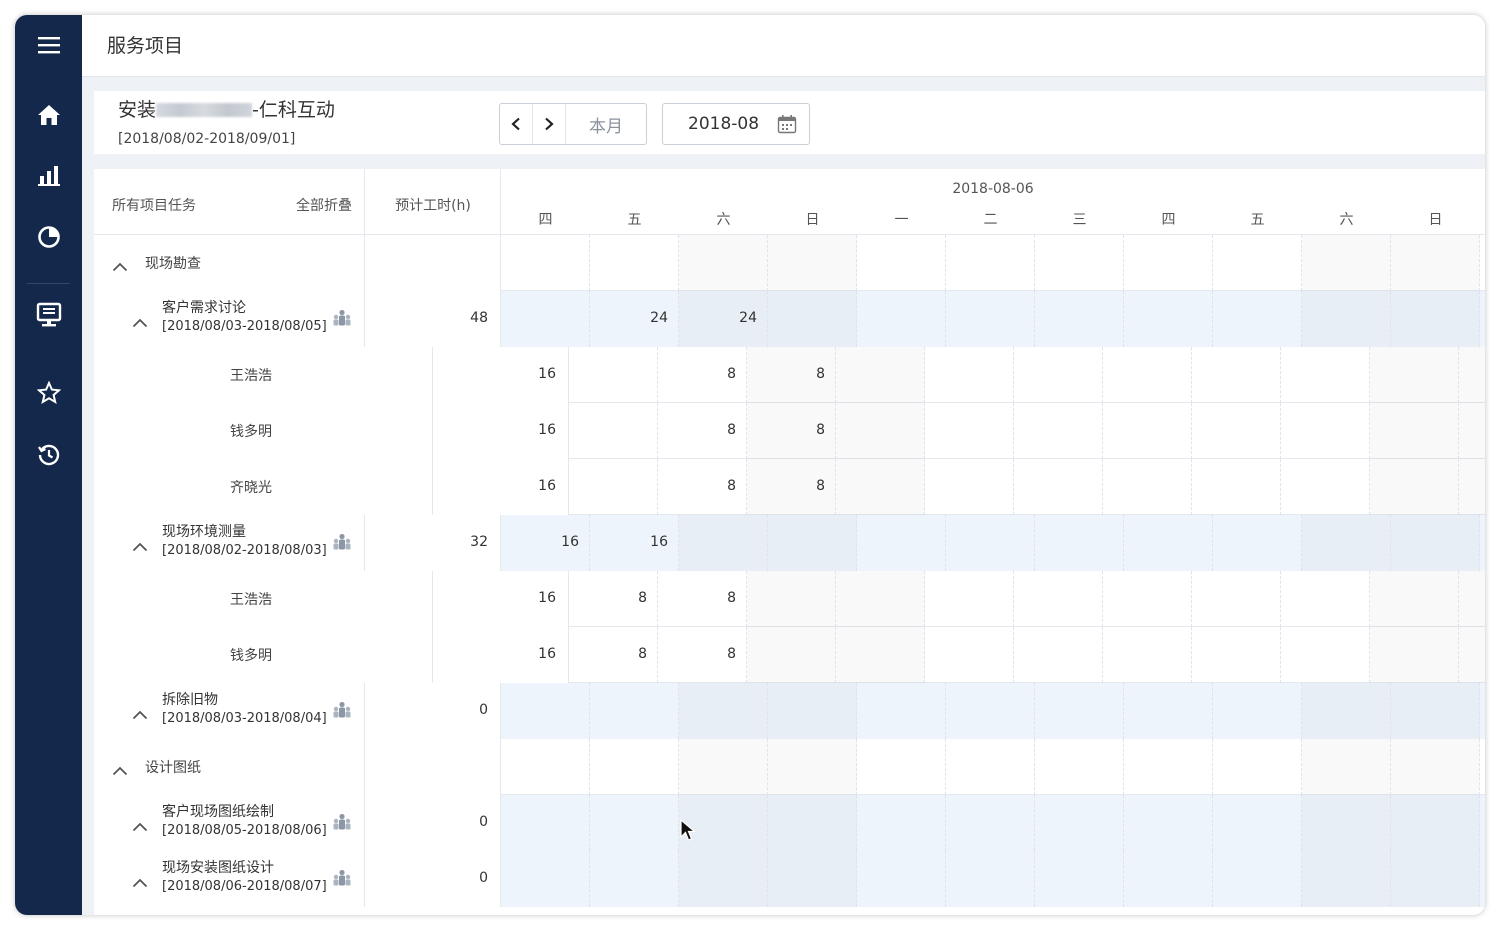  Describe the element at coordinates (48, 393) in the screenshot. I see `star-icon` at that location.